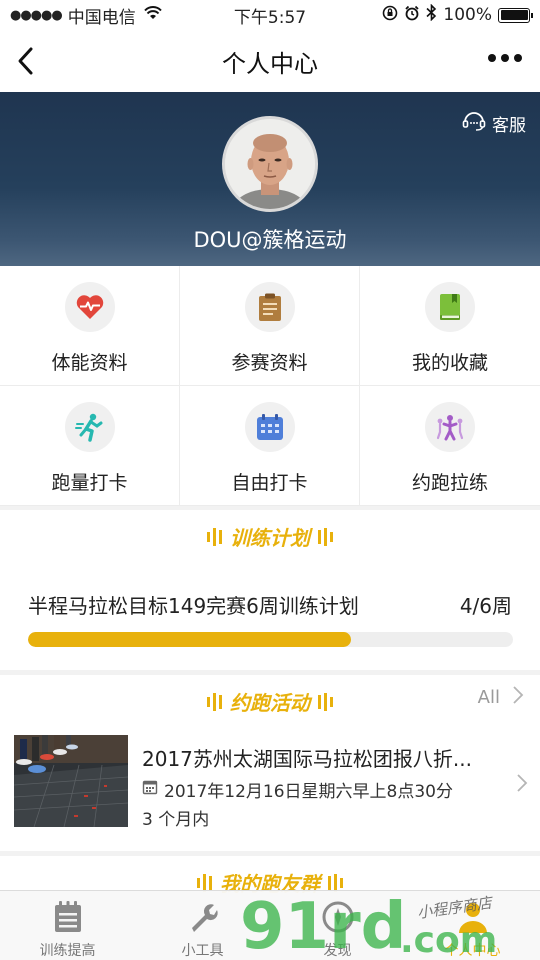 Image resolution: width=540 pixels, height=960 pixels. I want to click on back-chevron-icon, so click(26, 61).